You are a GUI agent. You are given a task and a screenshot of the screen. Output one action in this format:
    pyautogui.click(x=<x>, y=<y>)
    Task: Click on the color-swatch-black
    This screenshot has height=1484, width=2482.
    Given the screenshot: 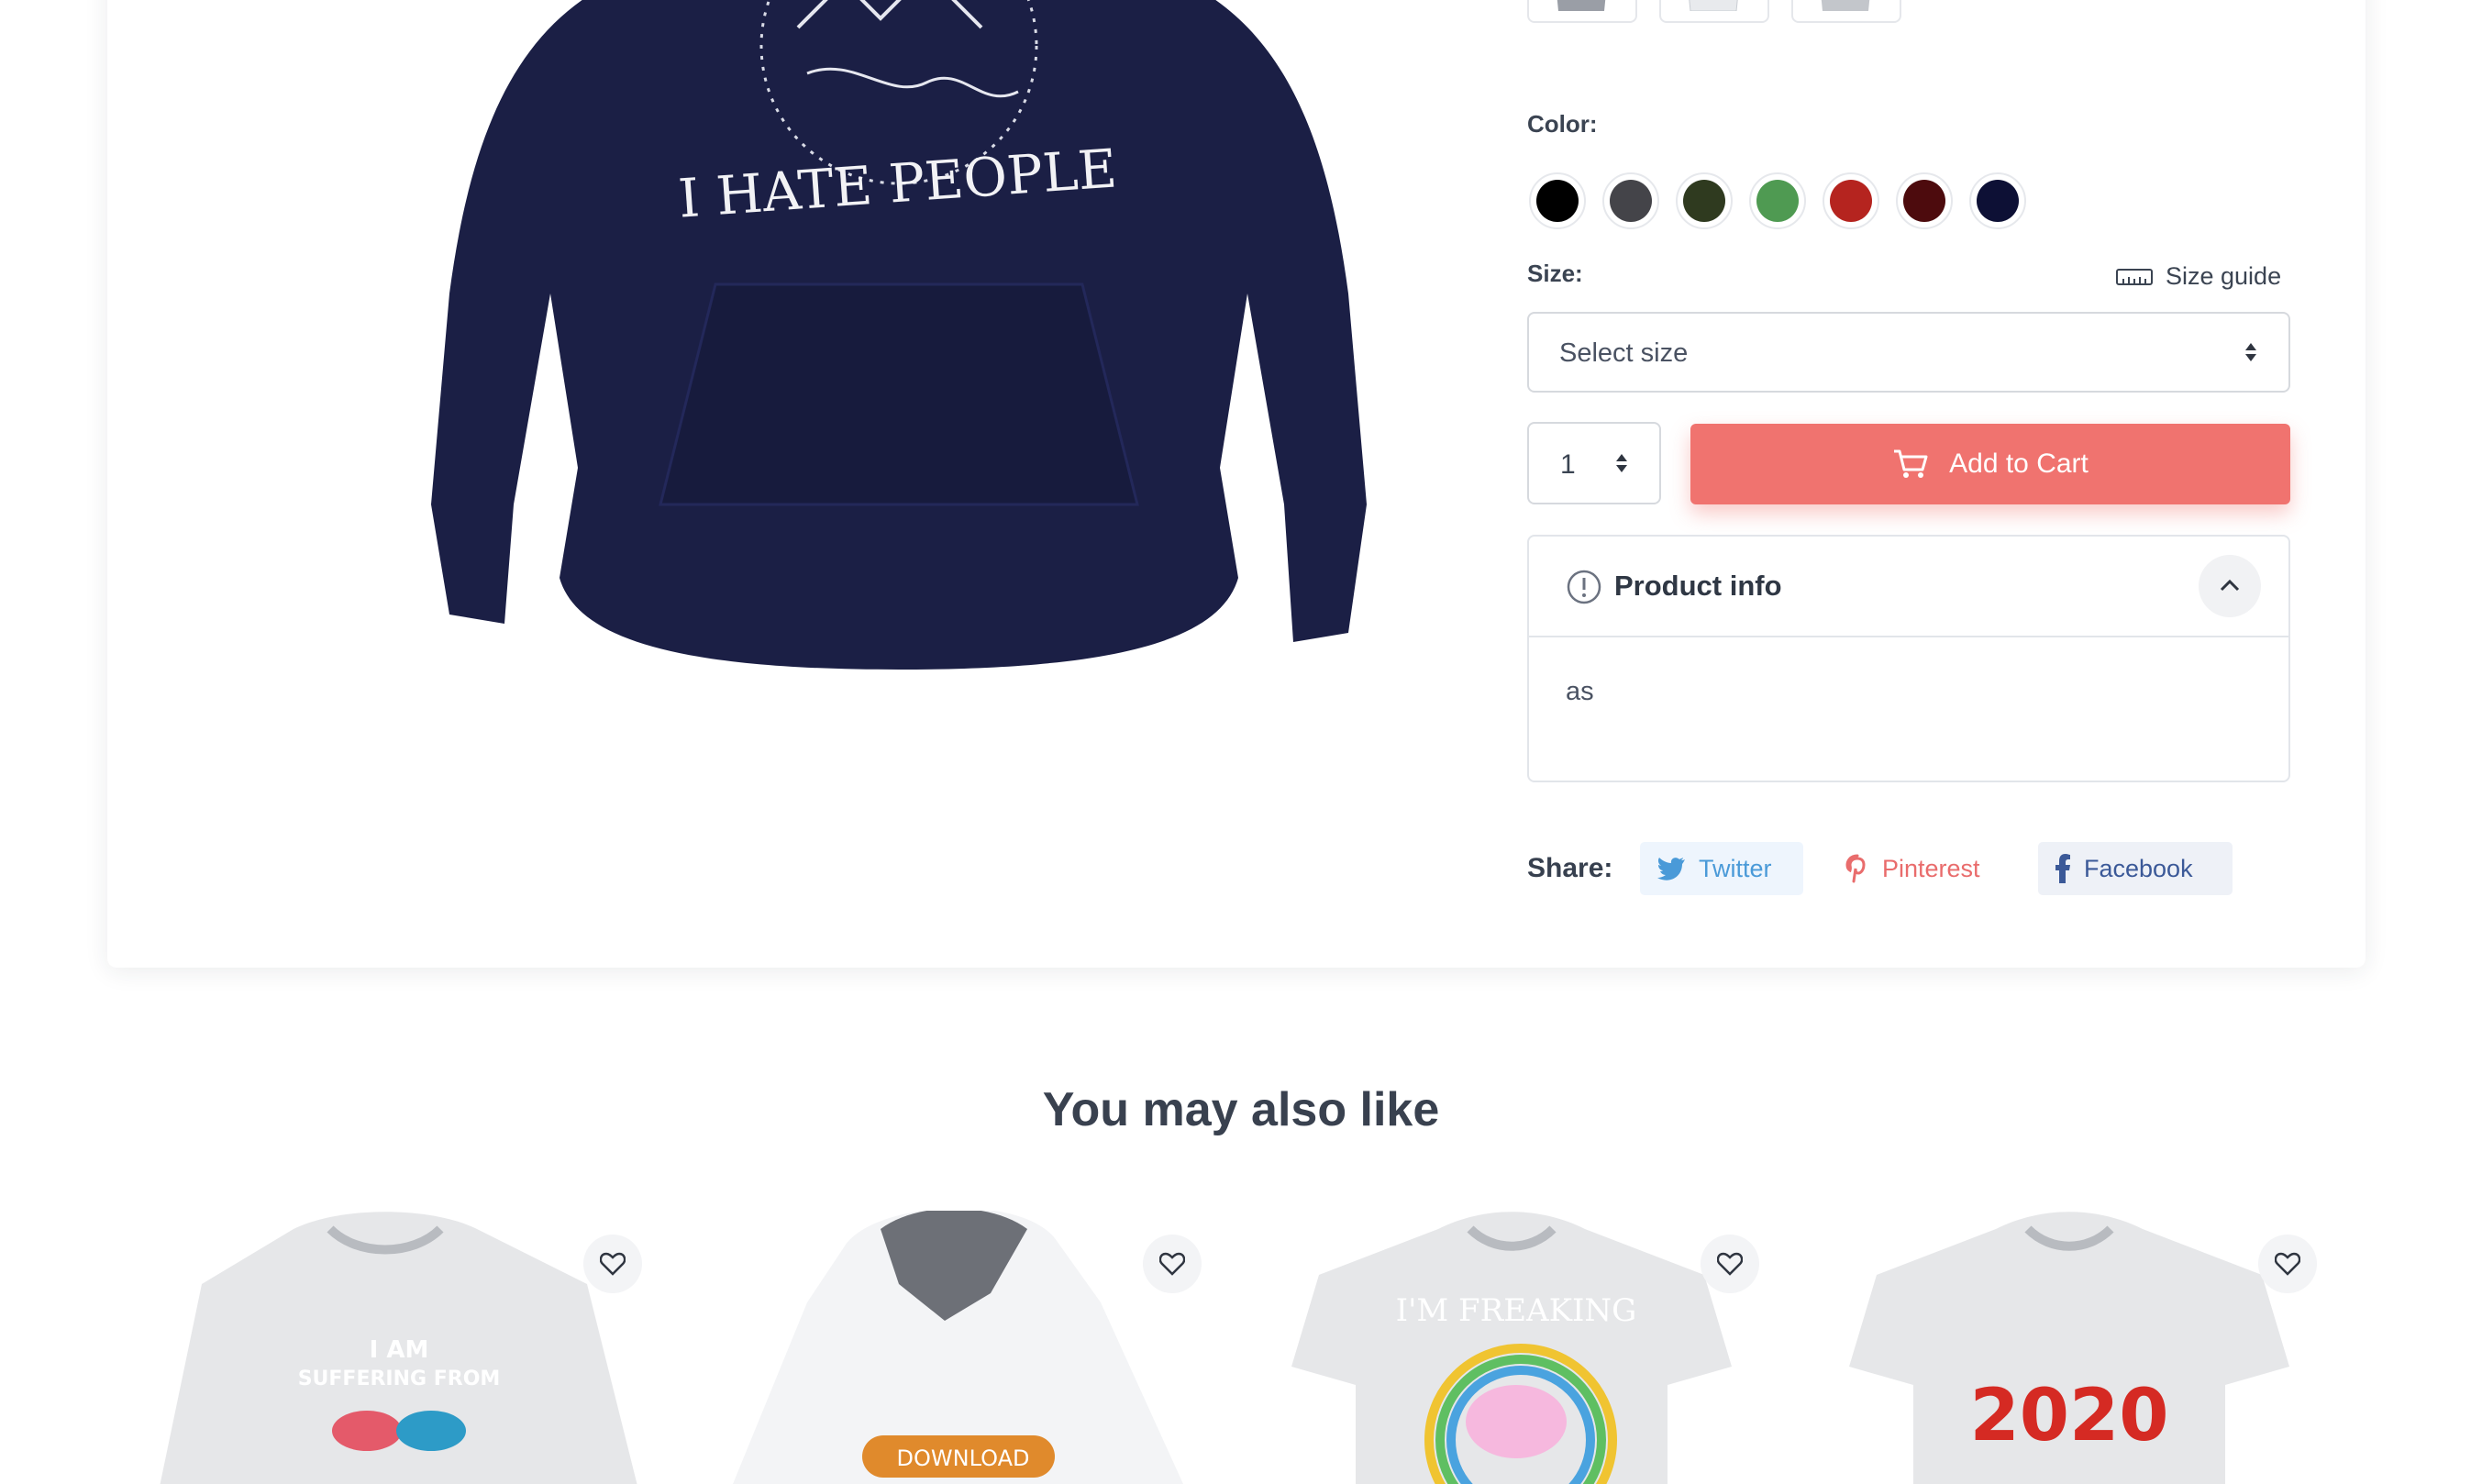 What is the action you would take?
    pyautogui.click(x=1557, y=200)
    